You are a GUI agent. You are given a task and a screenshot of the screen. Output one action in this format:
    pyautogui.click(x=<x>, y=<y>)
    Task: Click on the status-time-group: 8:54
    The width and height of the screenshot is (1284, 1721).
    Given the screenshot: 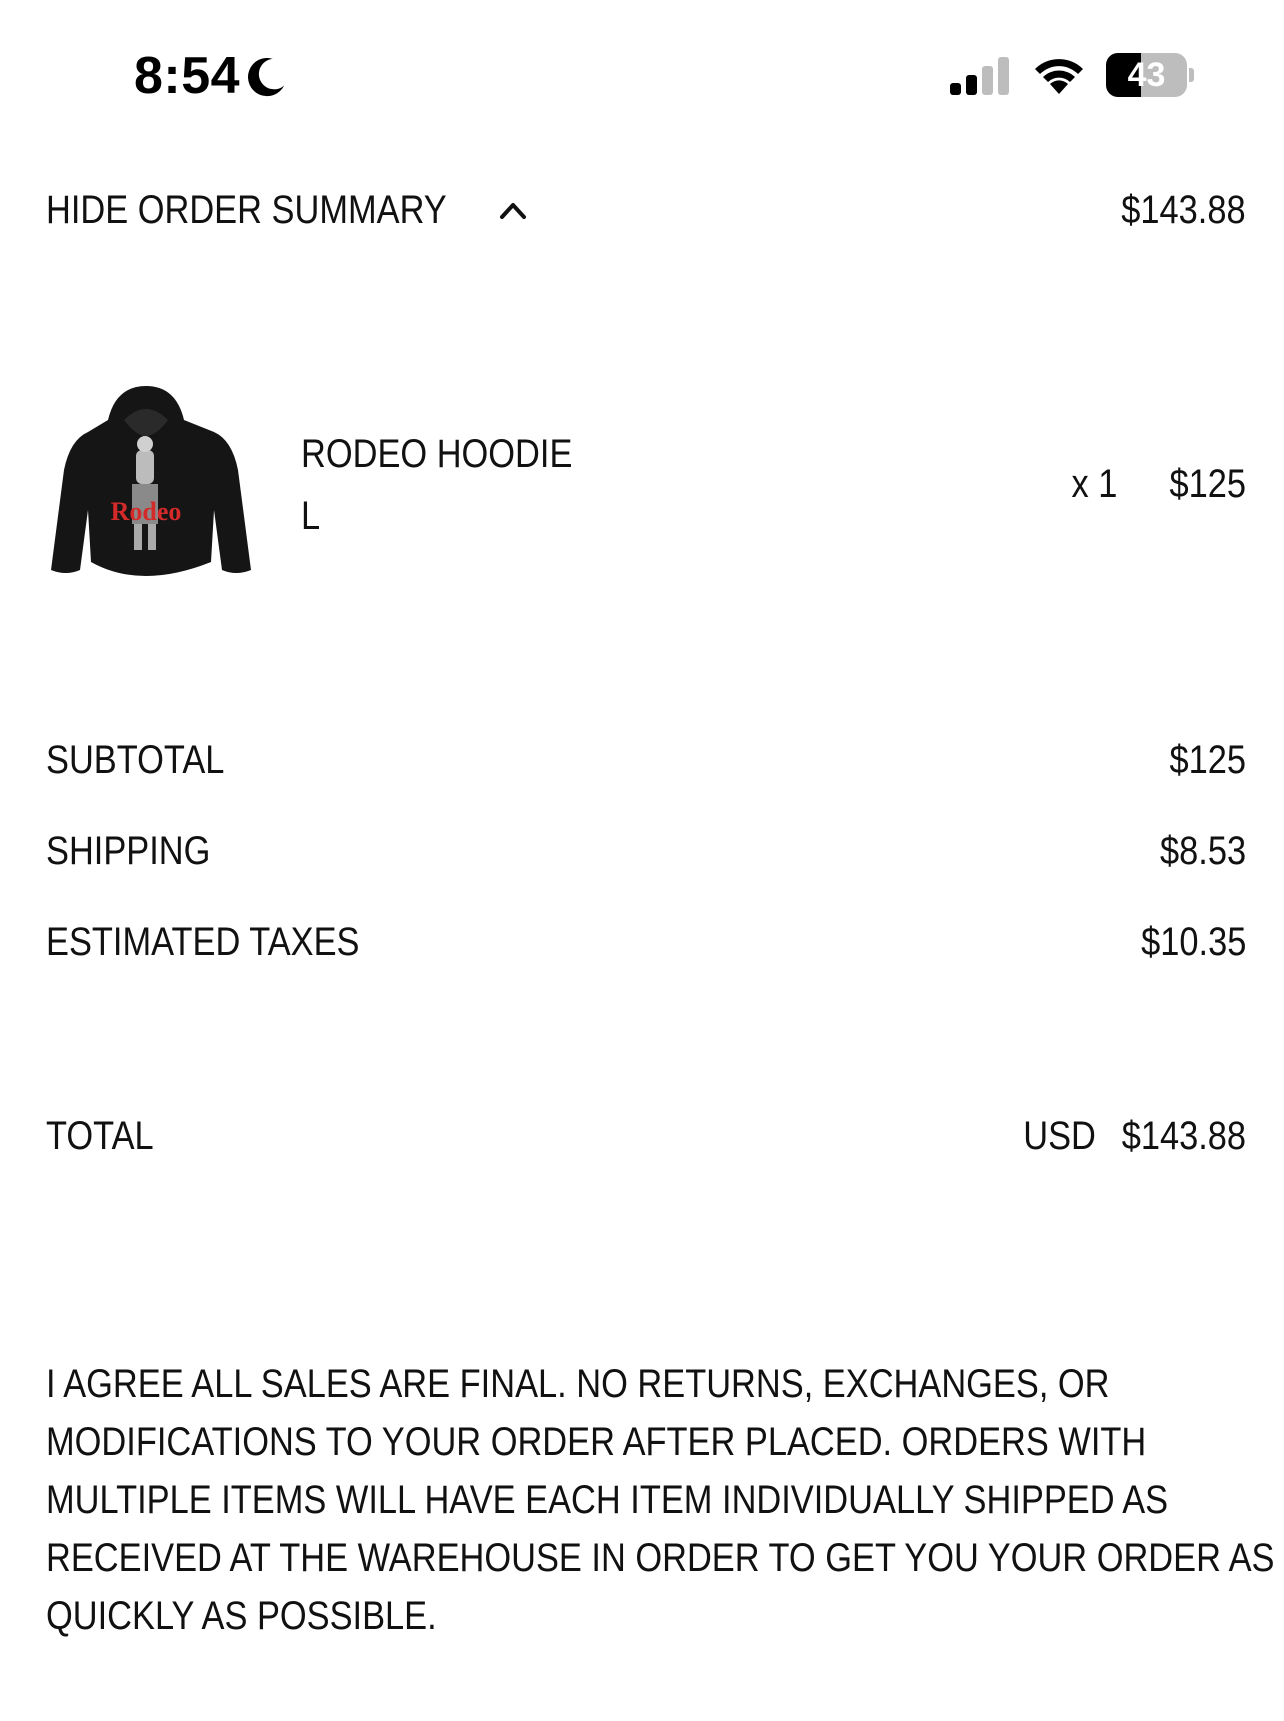 What is the action you would take?
    pyautogui.click(x=211, y=76)
    